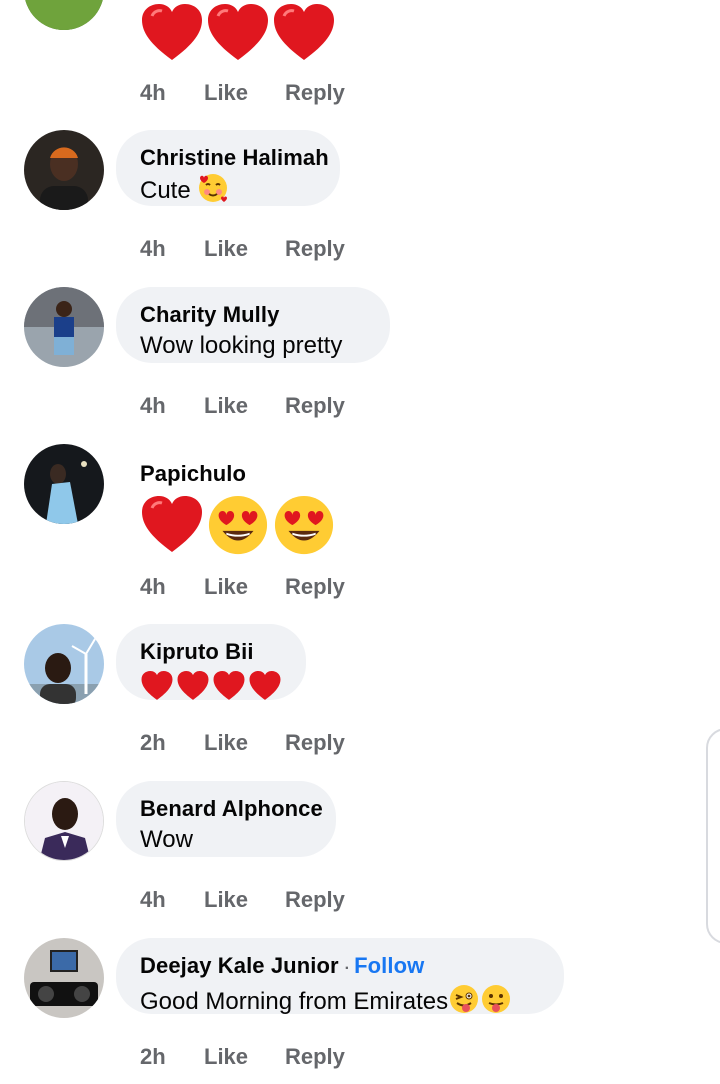 The image size is (720, 1084). What do you see at coordinates (166, 839) in the screenshot?
I see `comment-text: Wow` at bounding box center [166, 839].